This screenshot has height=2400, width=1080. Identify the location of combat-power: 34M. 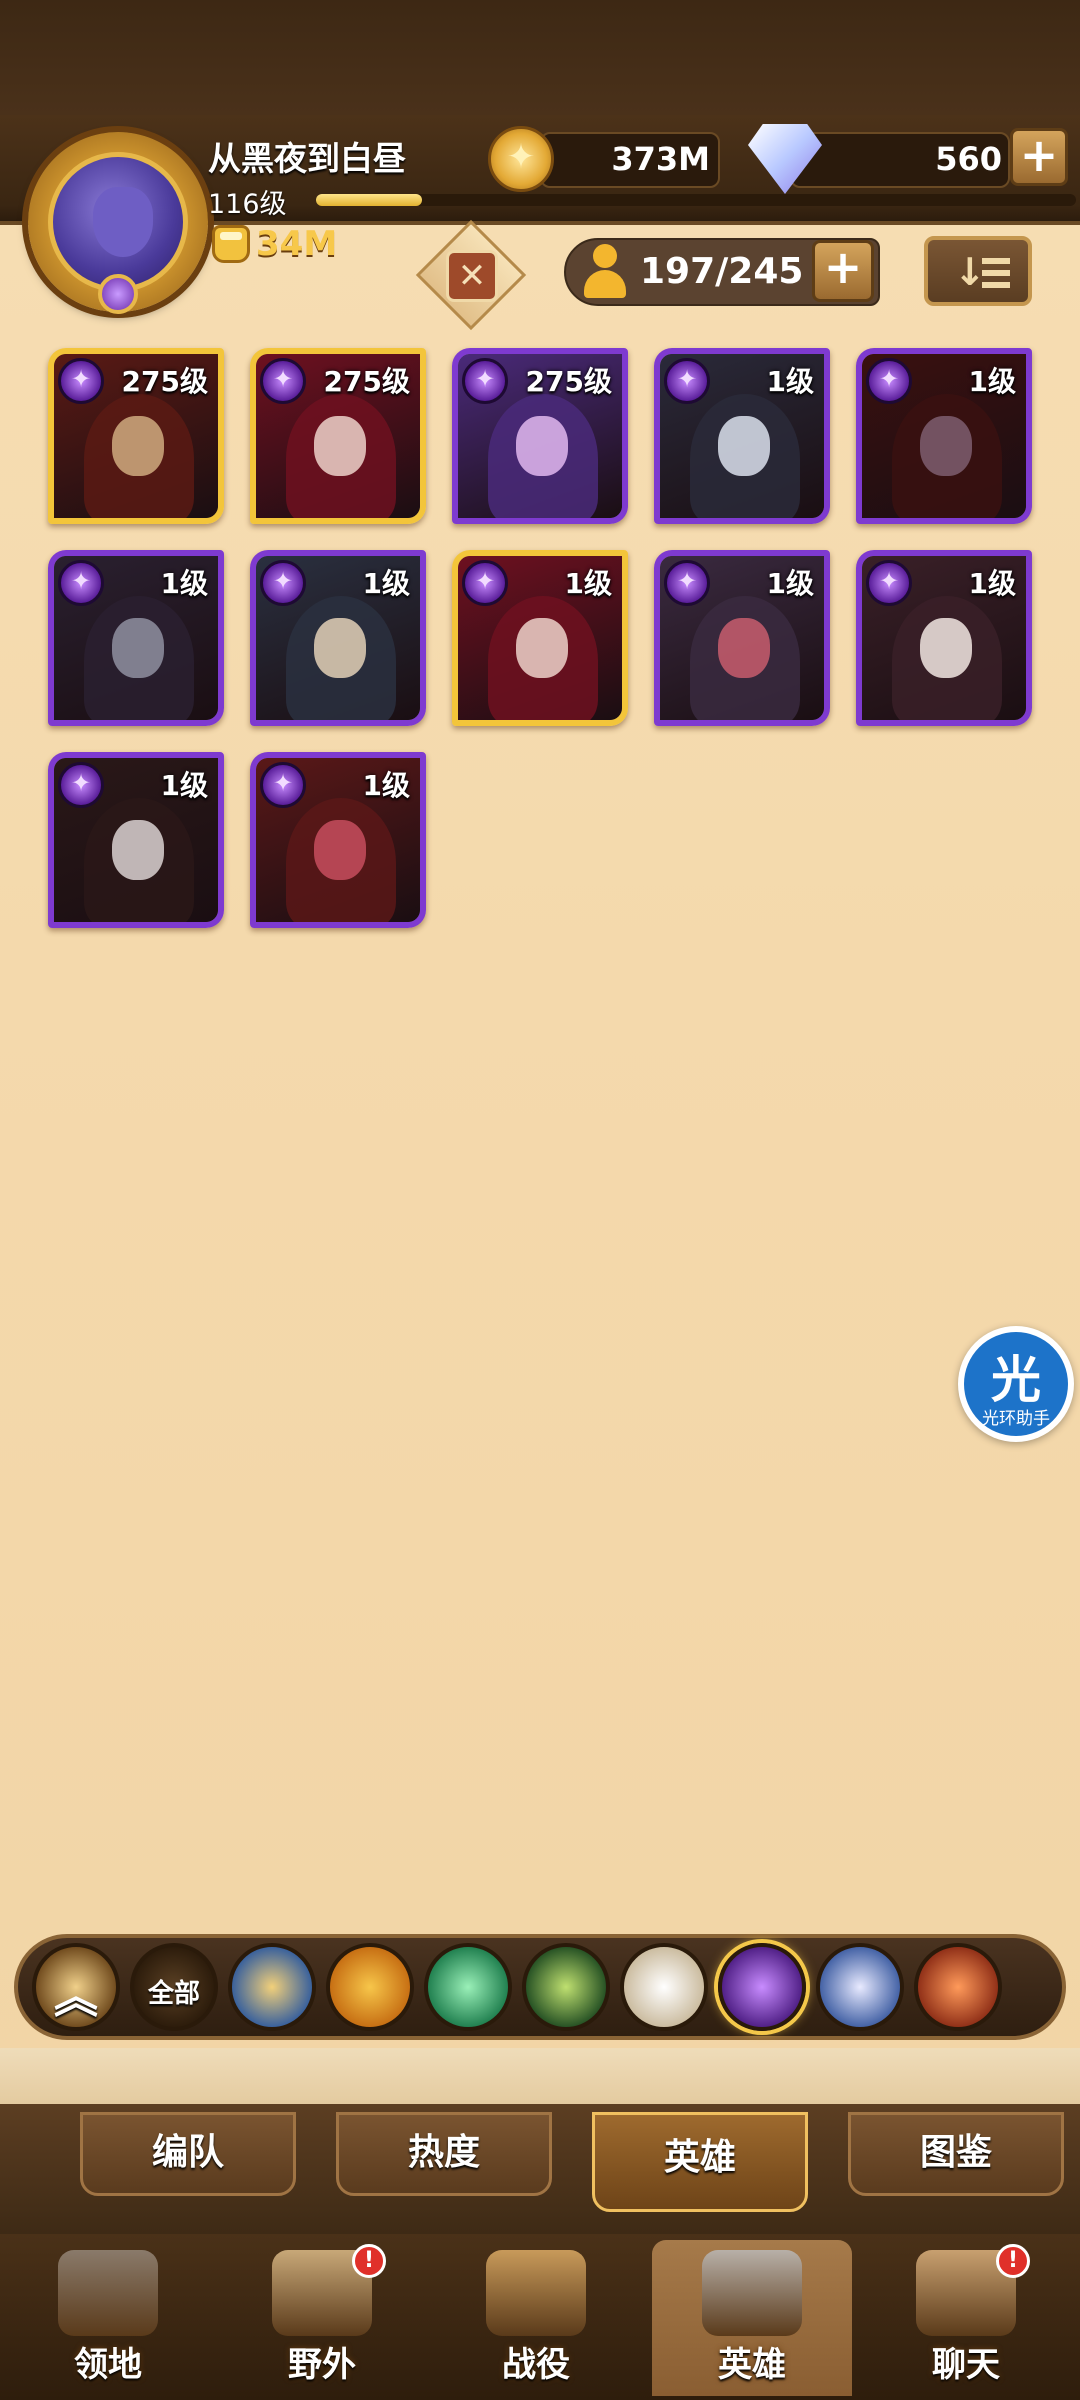
(274, 244).